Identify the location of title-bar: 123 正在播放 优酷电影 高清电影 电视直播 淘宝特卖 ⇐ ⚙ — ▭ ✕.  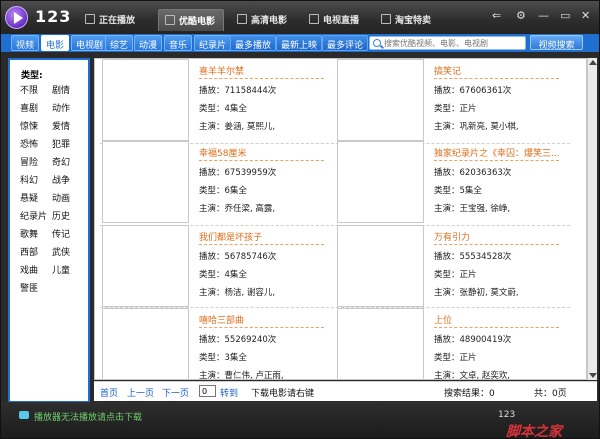
(300, 17).